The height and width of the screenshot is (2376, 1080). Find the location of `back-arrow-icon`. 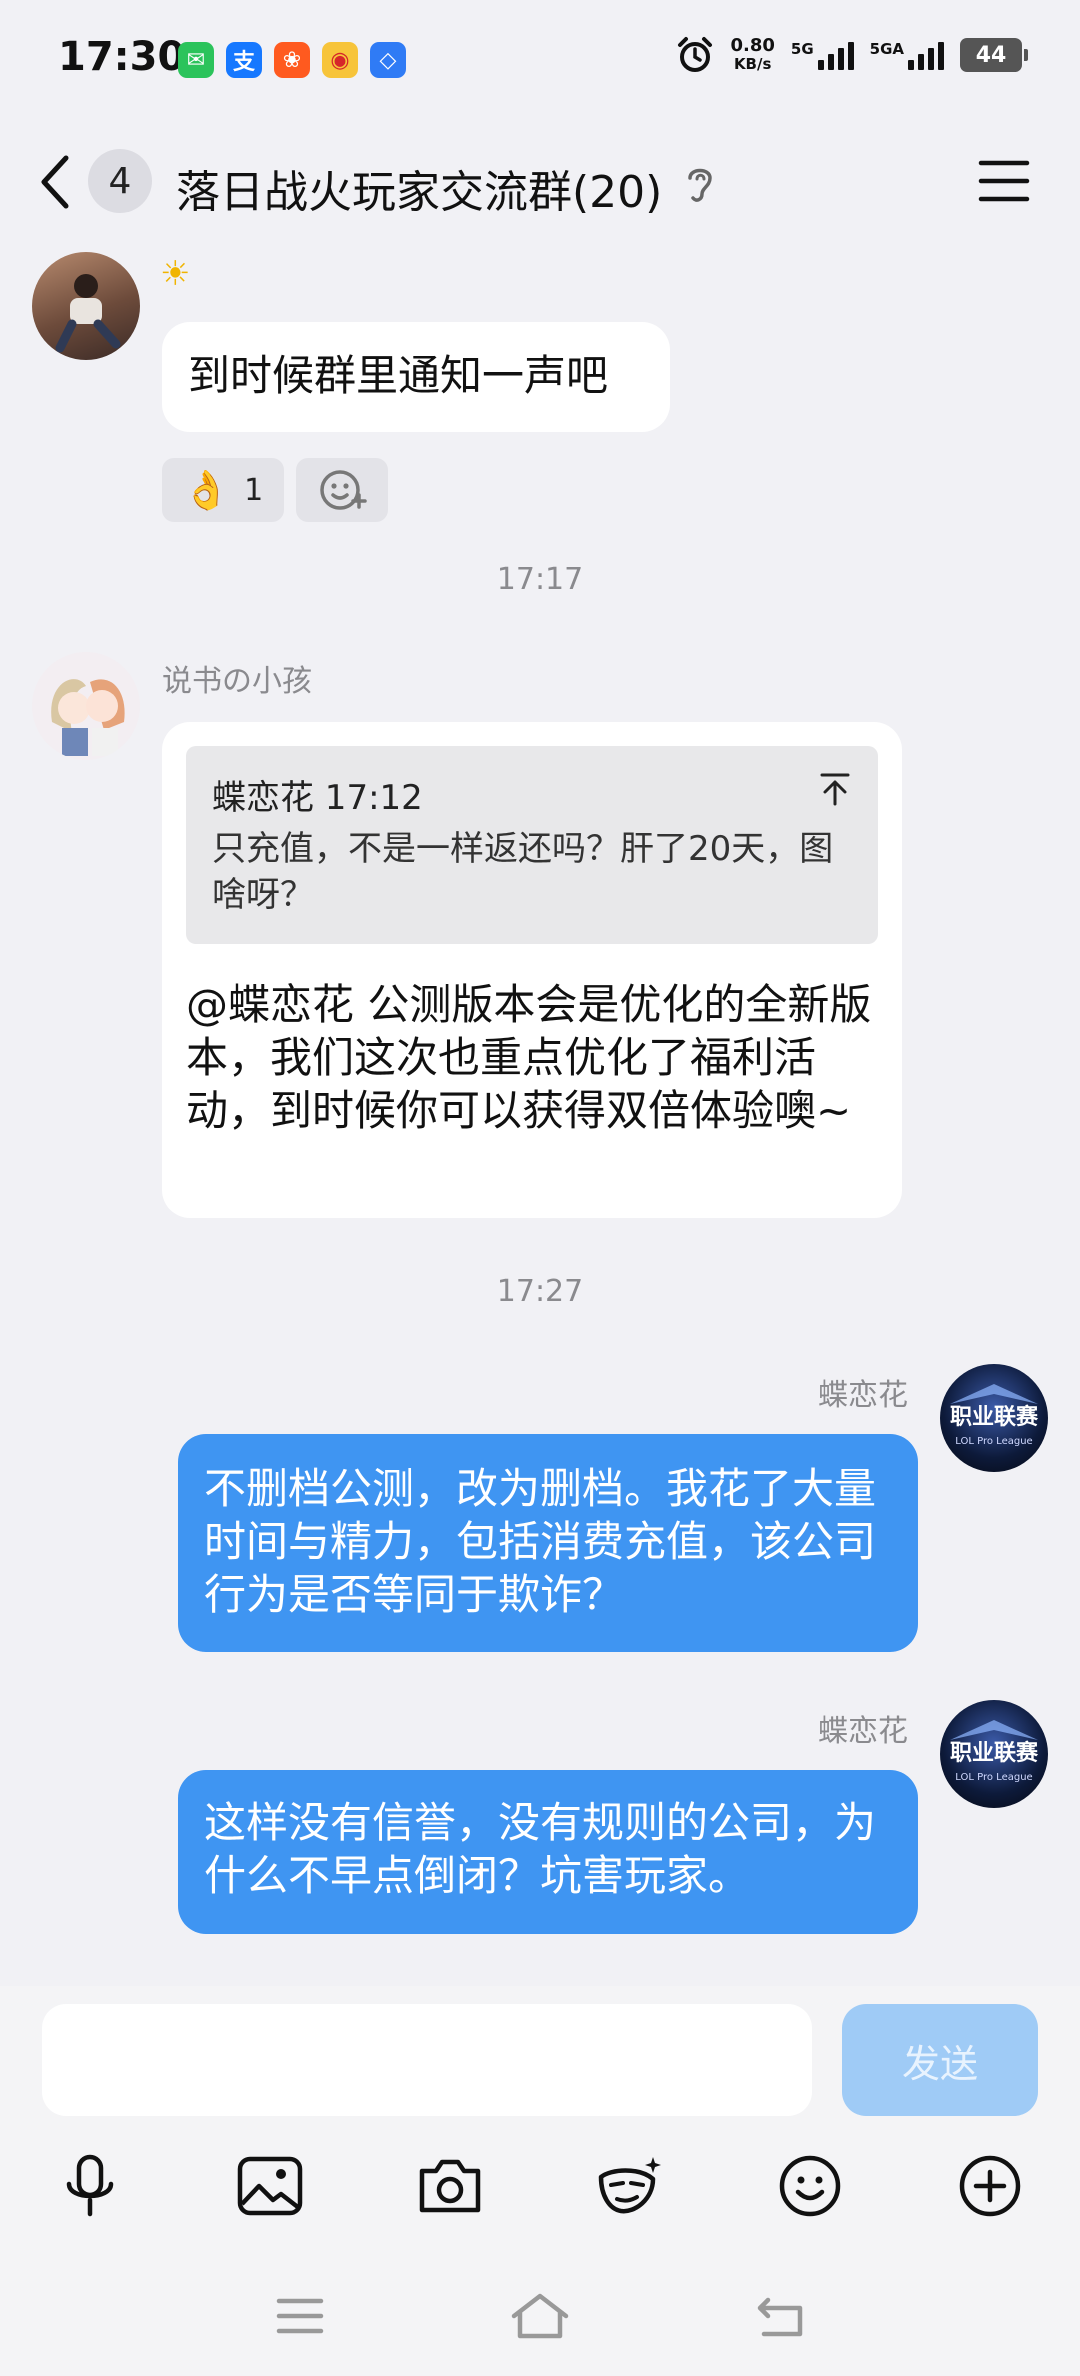

back-arrow-icon is located at coordinates (780, 2317).